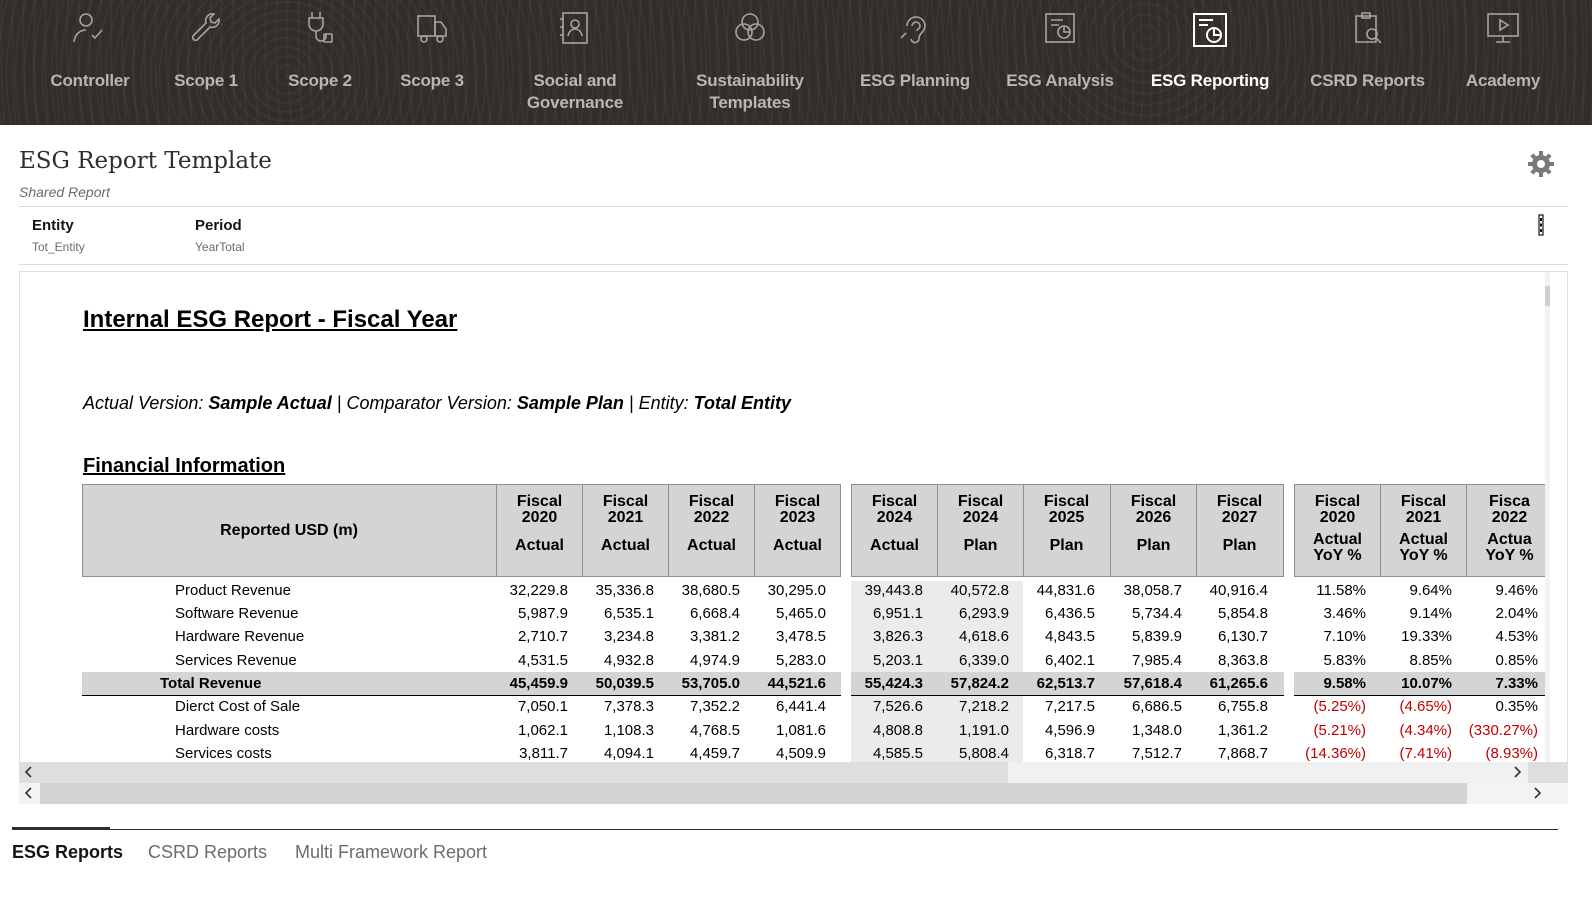 This screenshot has width=1592, height=898. Describe the element at coordinates (894, 636) in the screenshot. I see `table-cell: 3,826.3` at that location.